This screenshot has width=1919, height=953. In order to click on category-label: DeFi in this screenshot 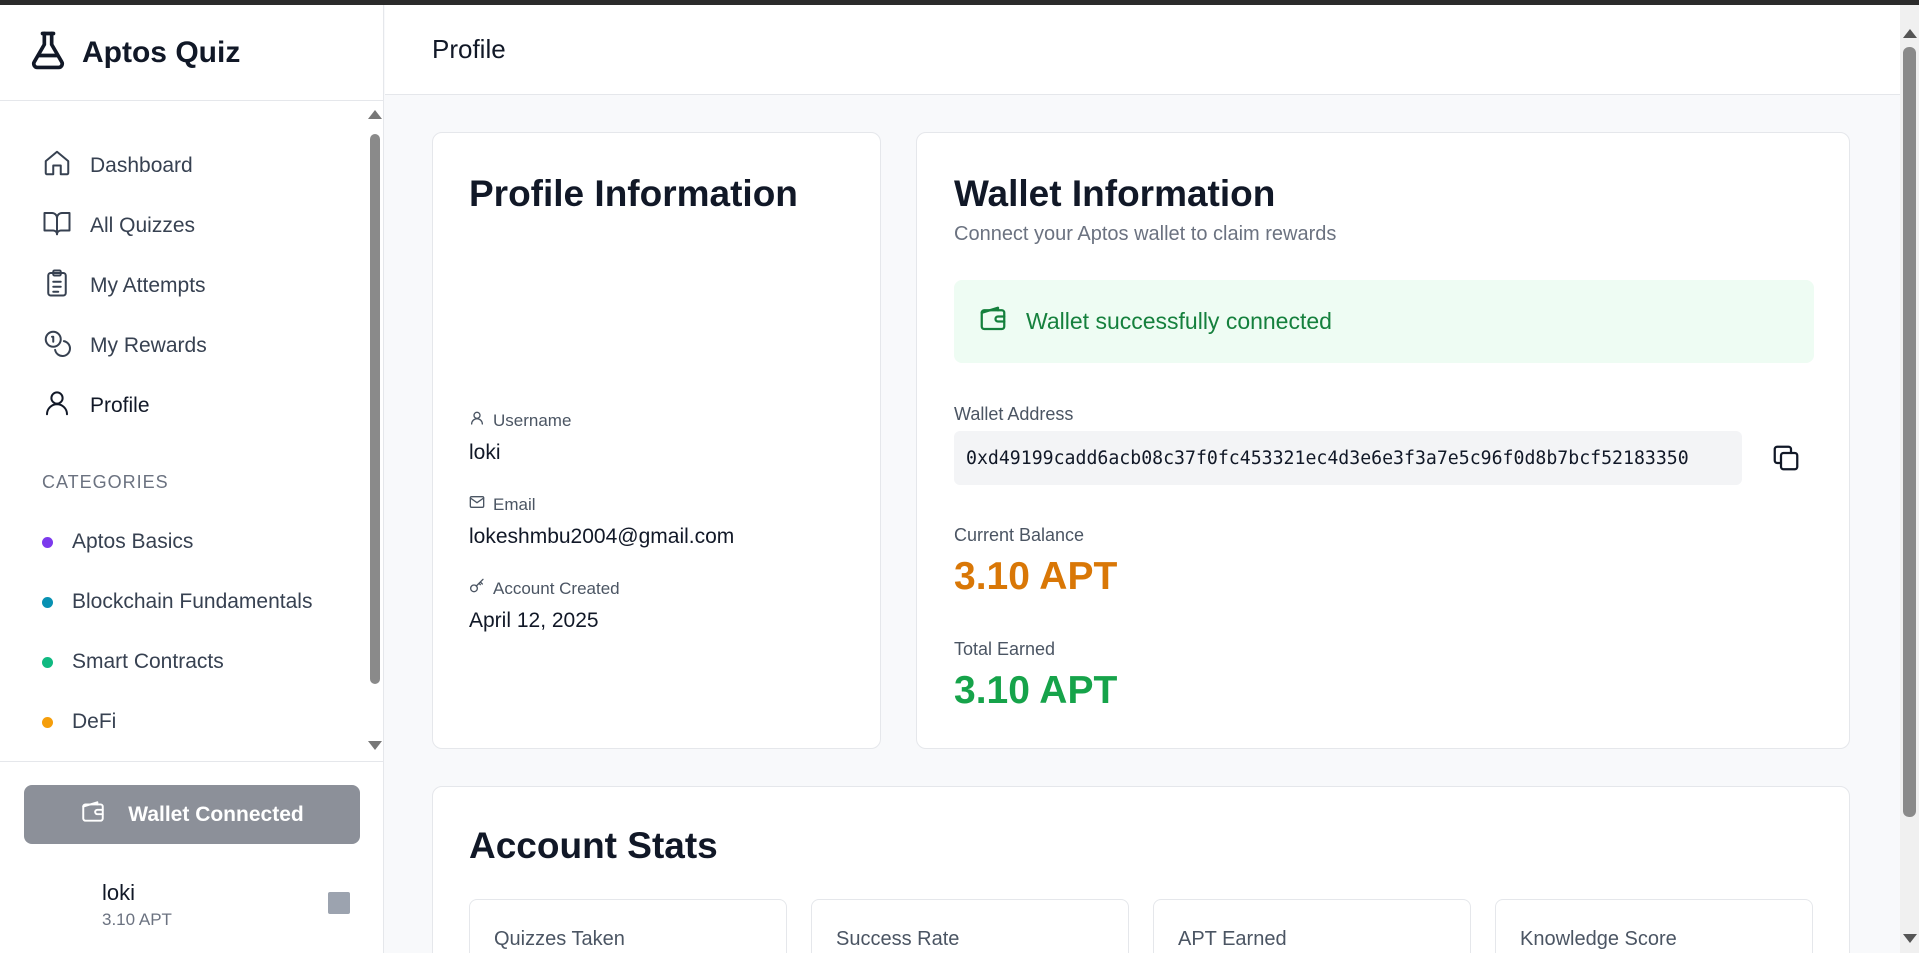, I will do `click(94, 721)`.